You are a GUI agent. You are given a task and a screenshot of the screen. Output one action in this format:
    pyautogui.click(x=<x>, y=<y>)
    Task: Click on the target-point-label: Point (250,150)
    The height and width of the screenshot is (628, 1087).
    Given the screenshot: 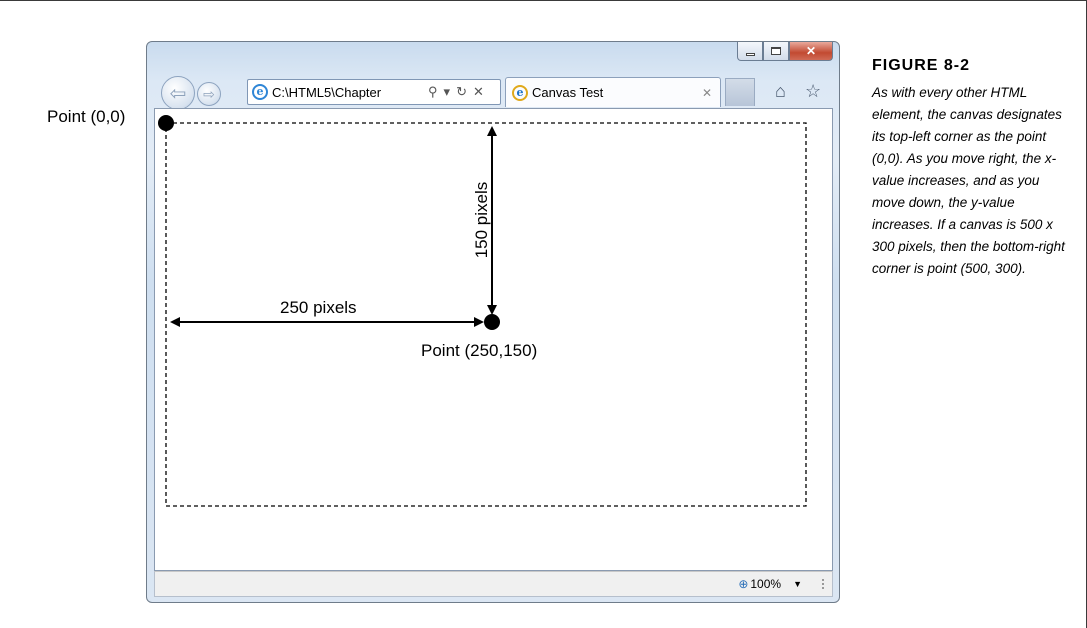 What is the action you would take?
    pyautogui.click(x=479, y=350)
    